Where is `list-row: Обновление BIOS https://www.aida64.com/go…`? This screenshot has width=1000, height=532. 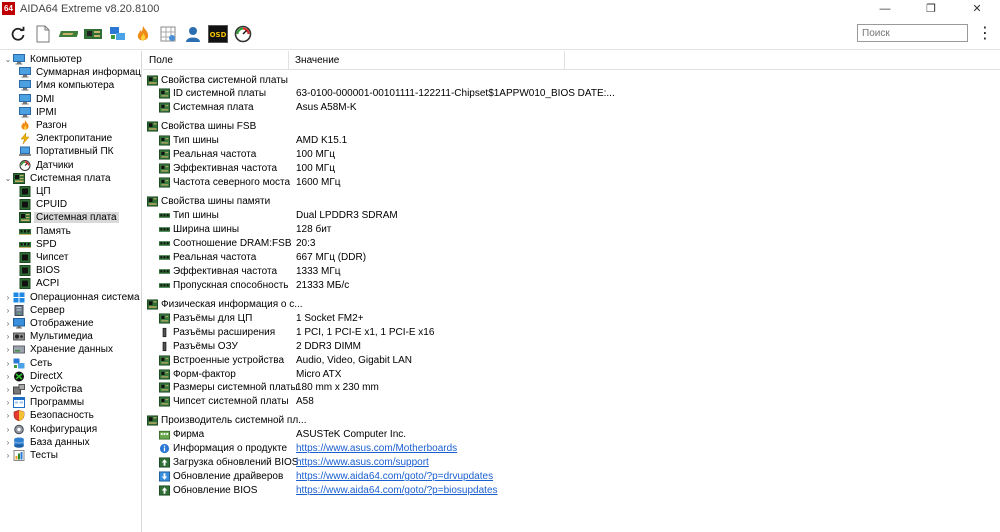
list-row: Обновление BIOS https://www.aida64.com/go… is located at coordinates (509, 491).